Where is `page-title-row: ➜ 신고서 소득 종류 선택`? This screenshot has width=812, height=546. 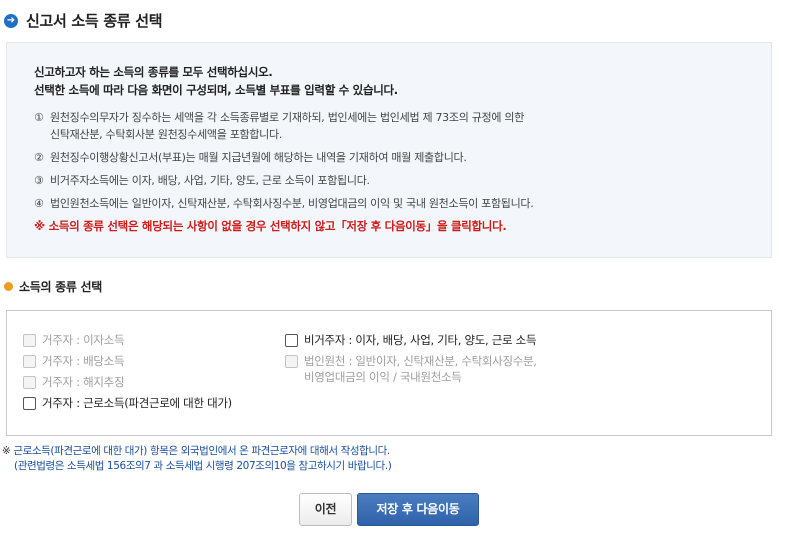
page-title-row: ➜ 신고서 소득 종류 선택 is located at coordinates (83, 20).